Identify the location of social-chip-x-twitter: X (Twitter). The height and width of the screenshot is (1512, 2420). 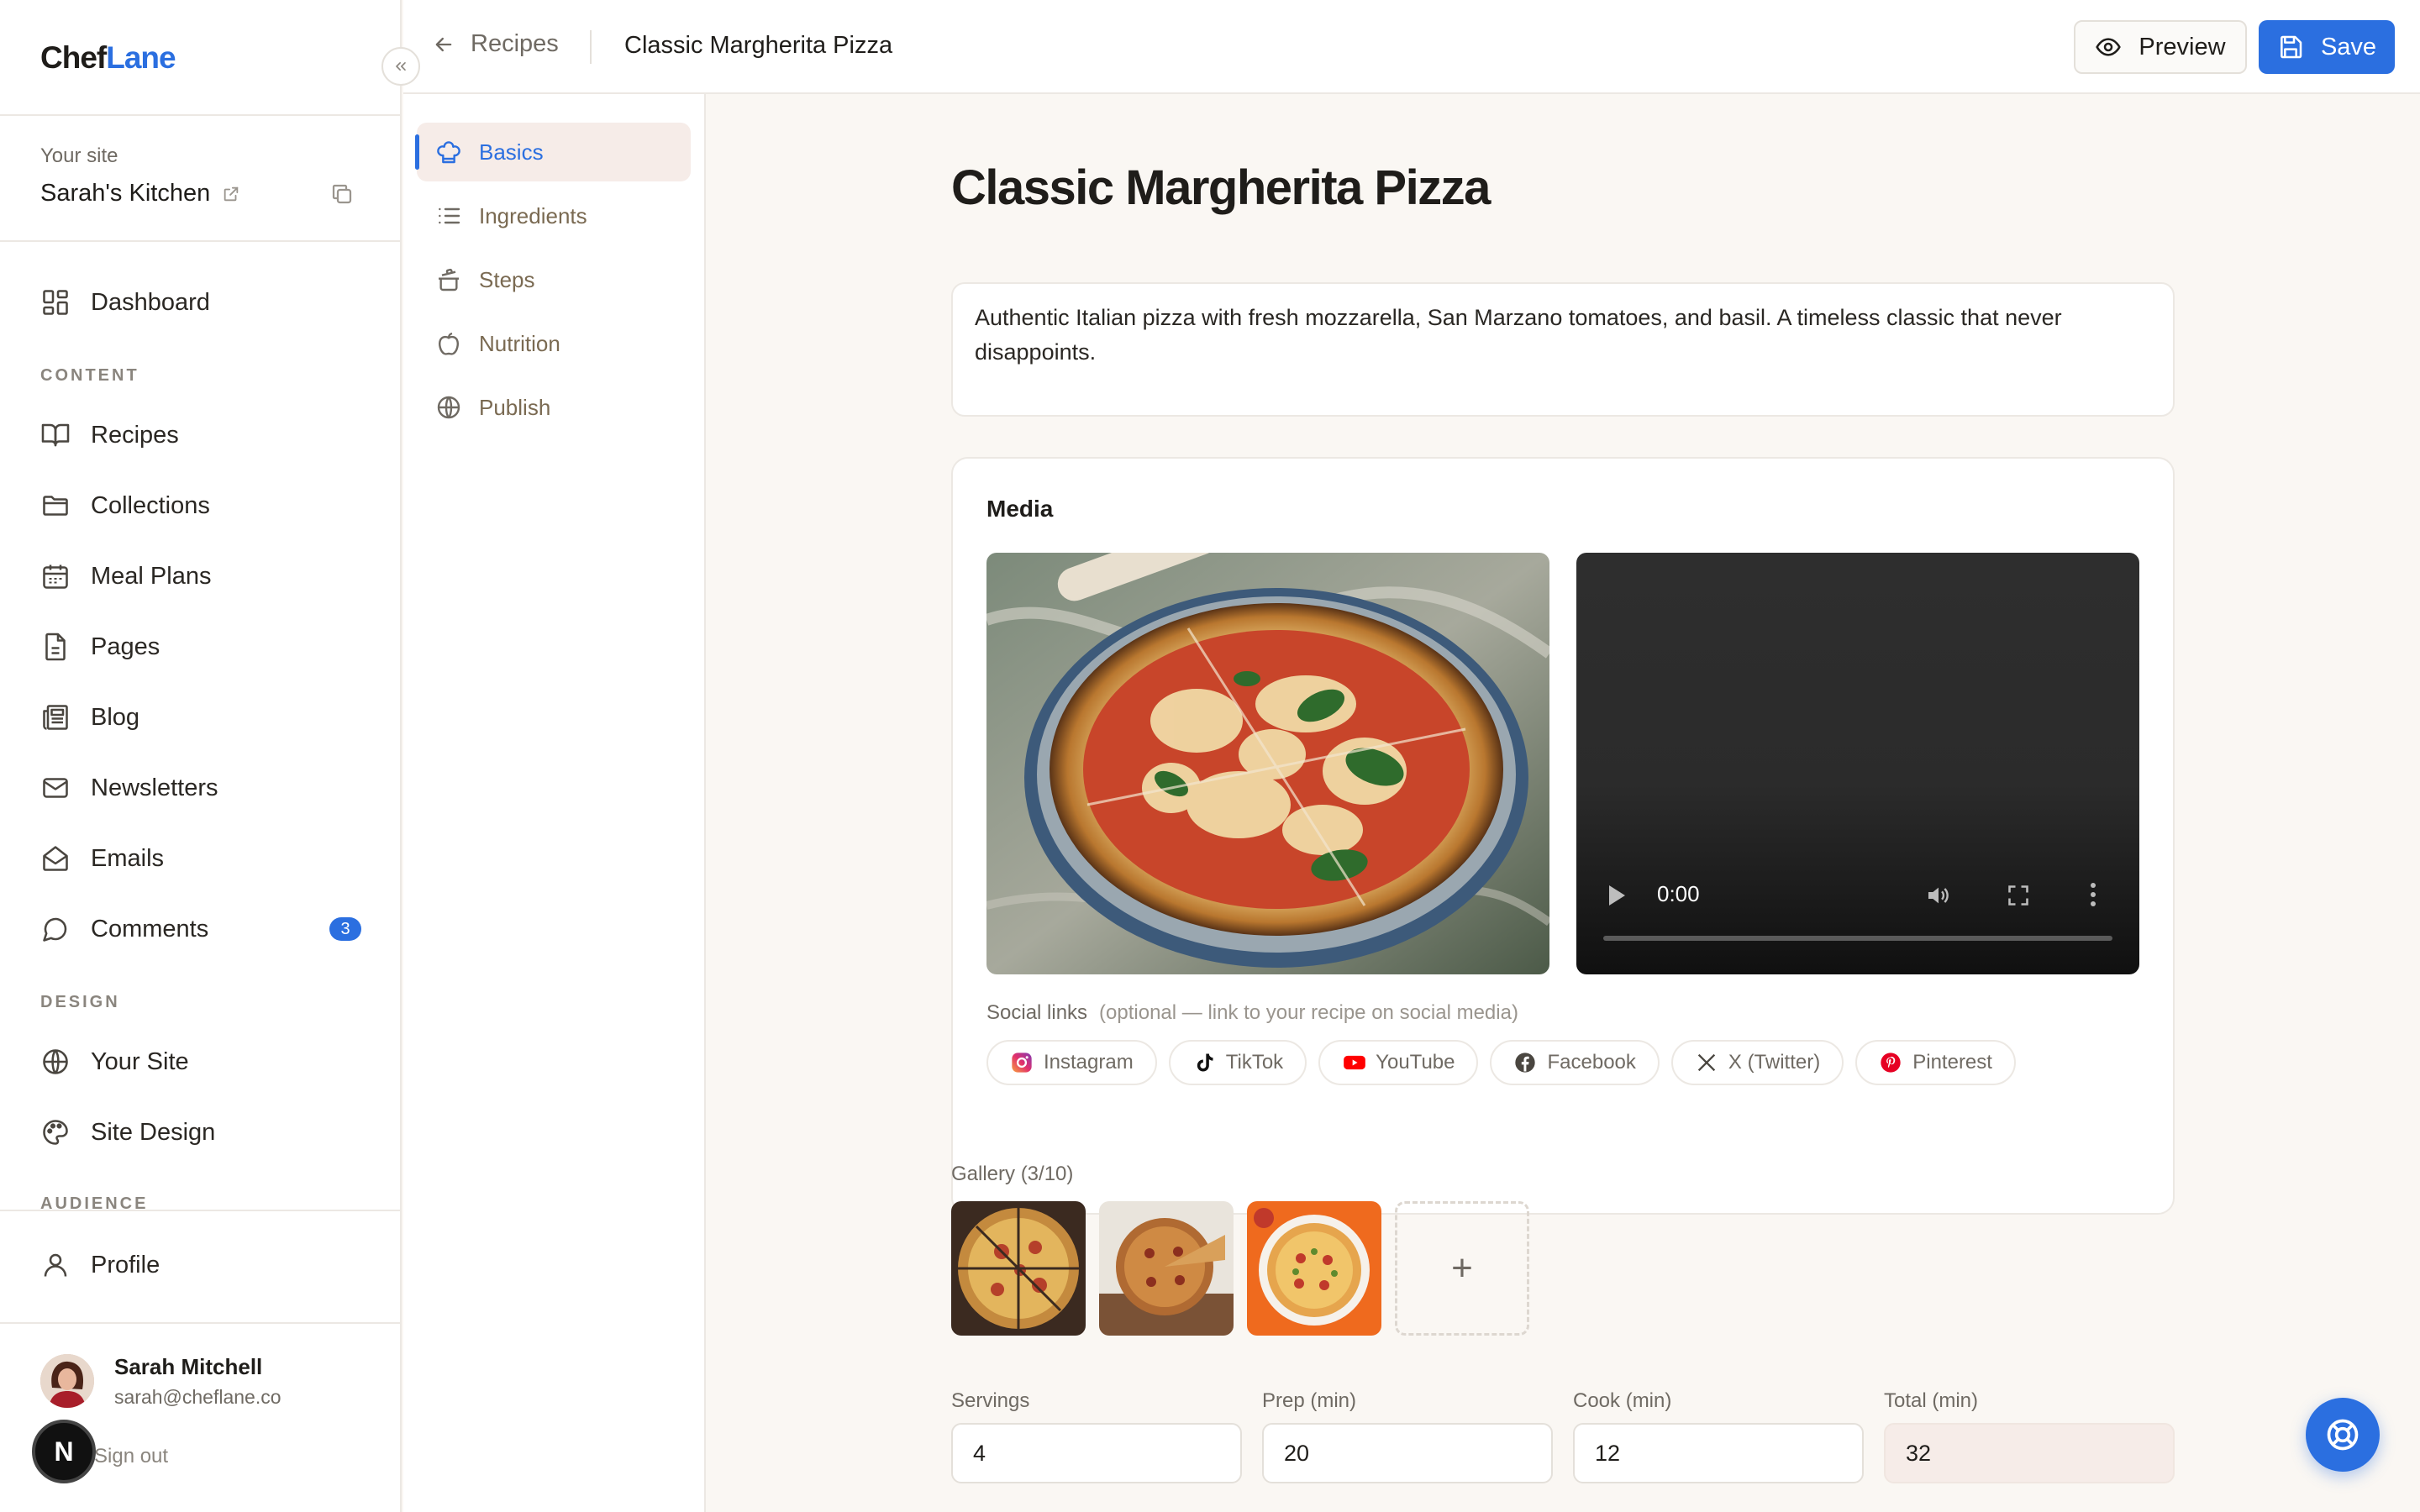
(1757, 1062).